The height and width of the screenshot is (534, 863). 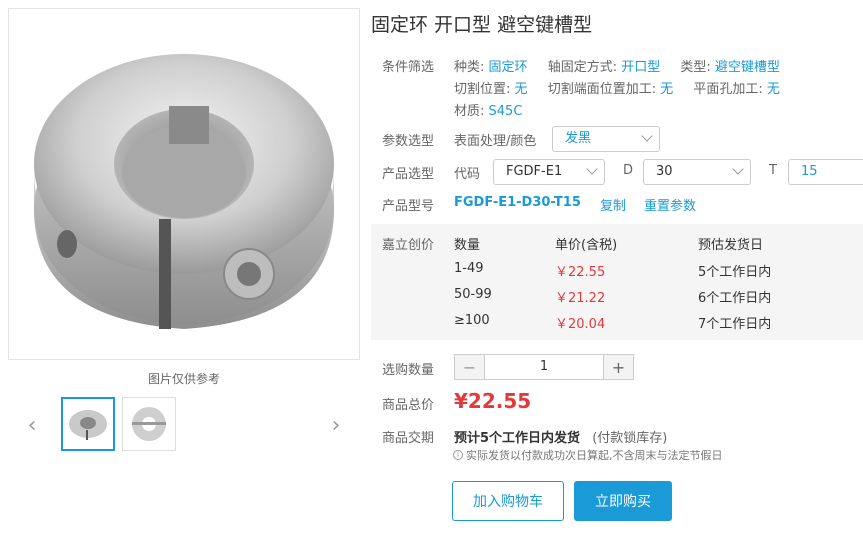 What do you see at coordinates (578, 138) in the screenshot?
I see `surface-select-value: 发黑` at bounding box center [578, 138].